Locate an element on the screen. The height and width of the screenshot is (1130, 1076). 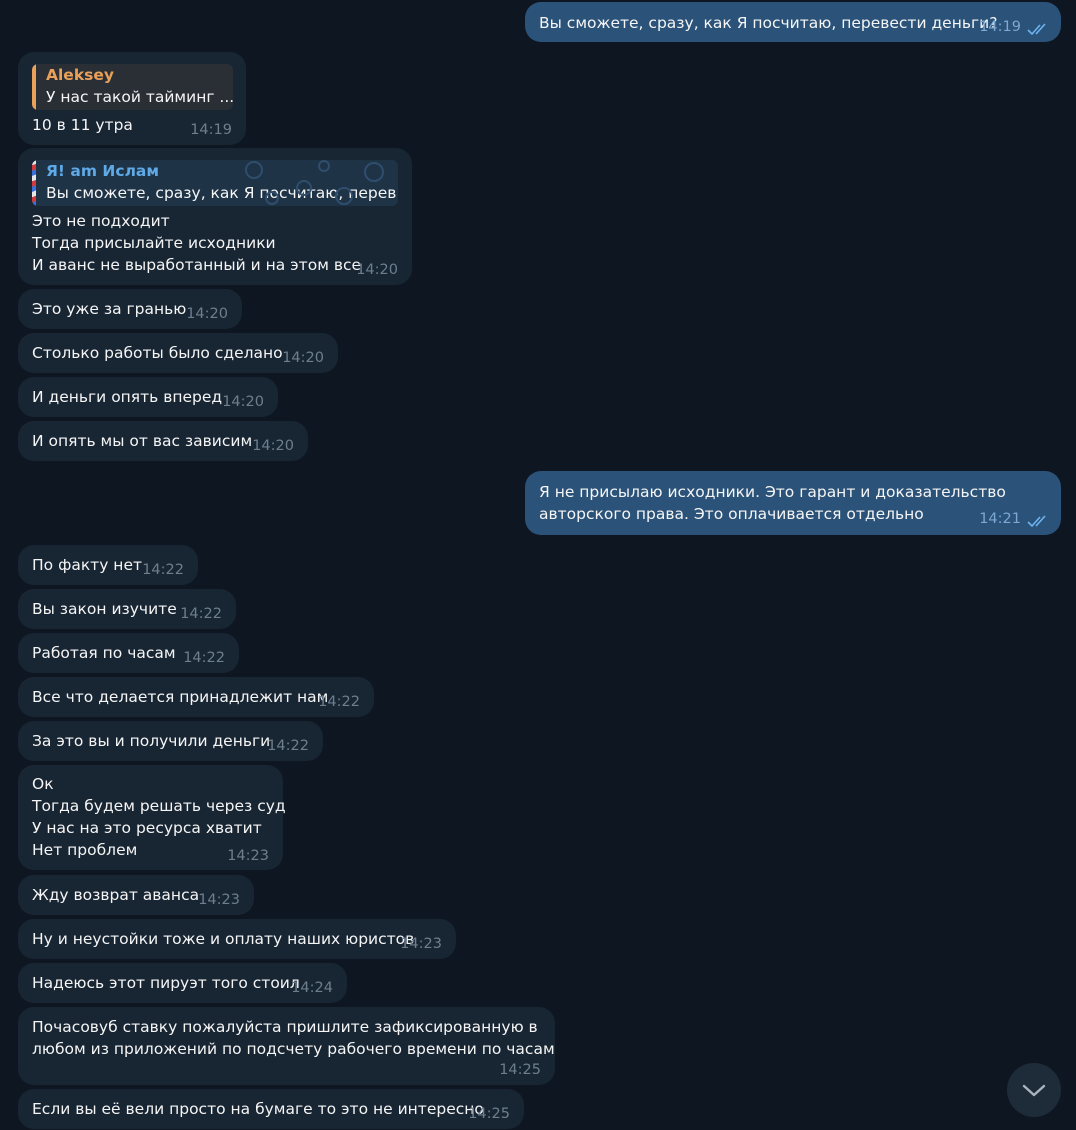
incoming-message: Работая по часам 14:22 is located at coordinates (128, 653).